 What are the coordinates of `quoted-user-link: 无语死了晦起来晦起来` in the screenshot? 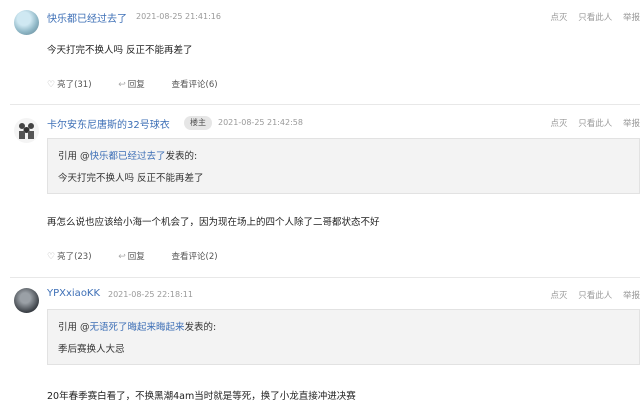 It's located at (137, 327).